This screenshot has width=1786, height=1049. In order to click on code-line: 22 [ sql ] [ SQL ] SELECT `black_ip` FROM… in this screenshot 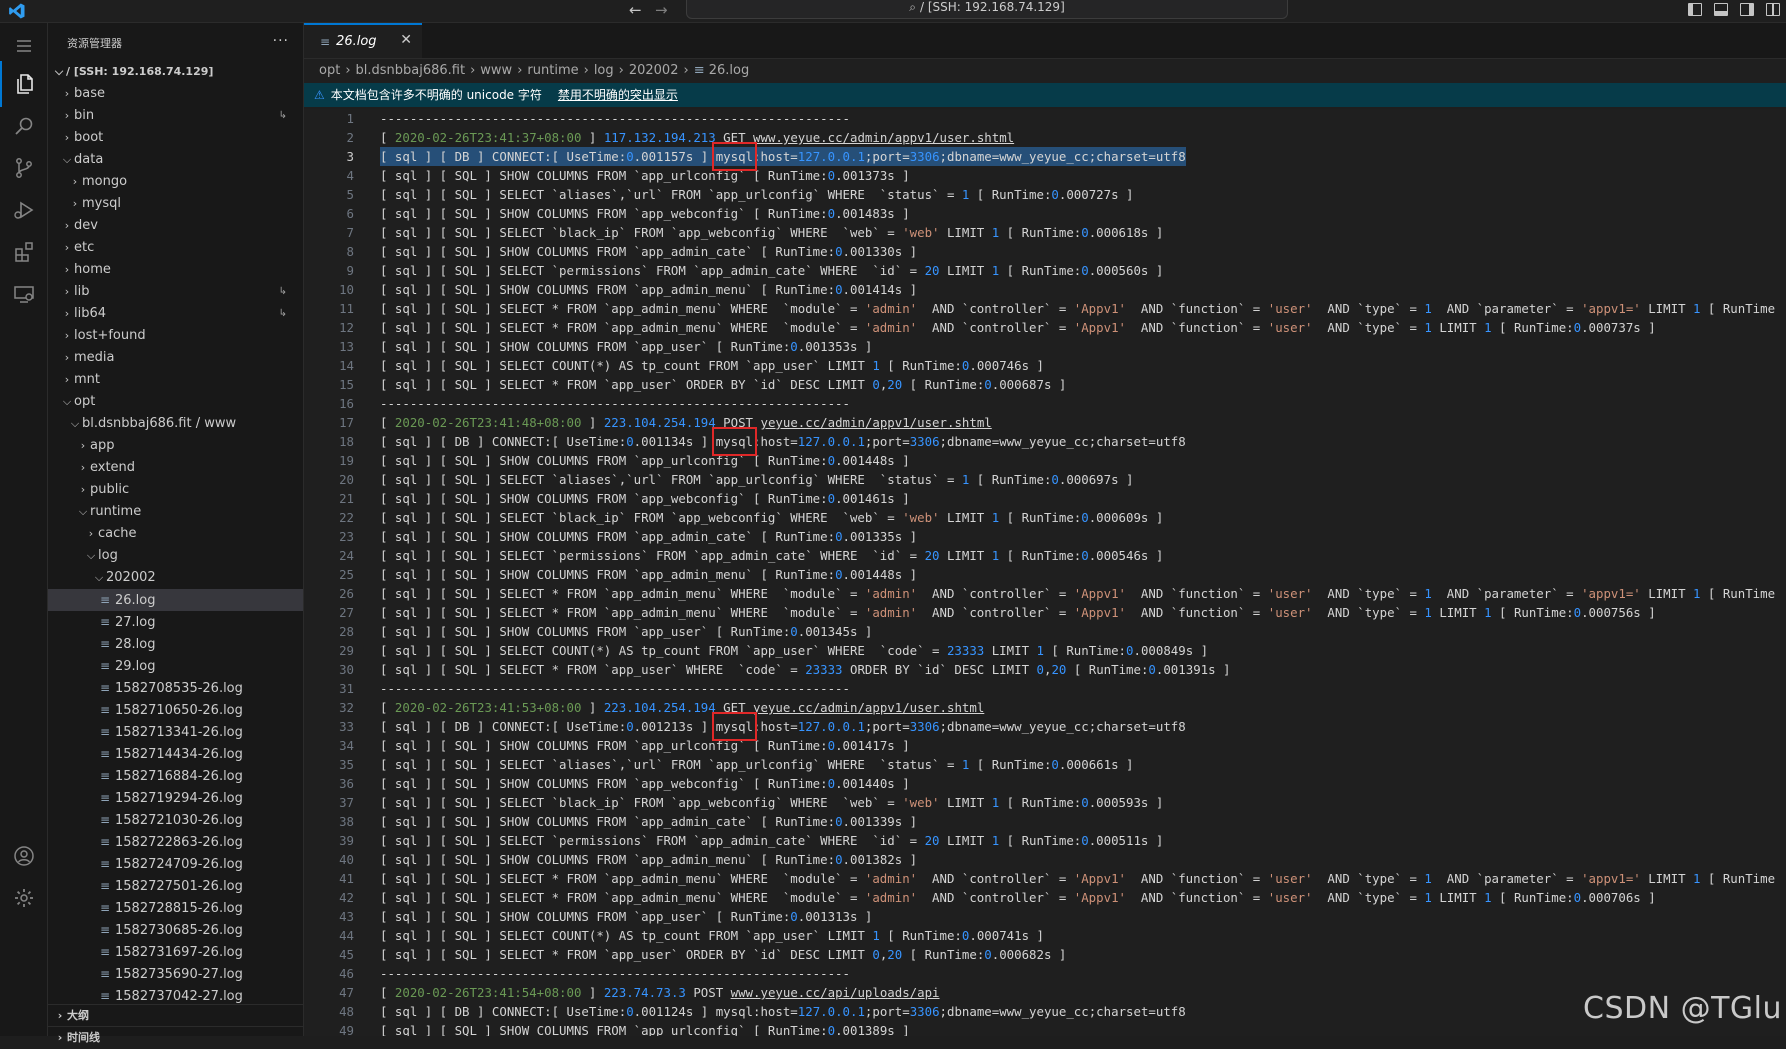, I will do `click(1045, 517)`.